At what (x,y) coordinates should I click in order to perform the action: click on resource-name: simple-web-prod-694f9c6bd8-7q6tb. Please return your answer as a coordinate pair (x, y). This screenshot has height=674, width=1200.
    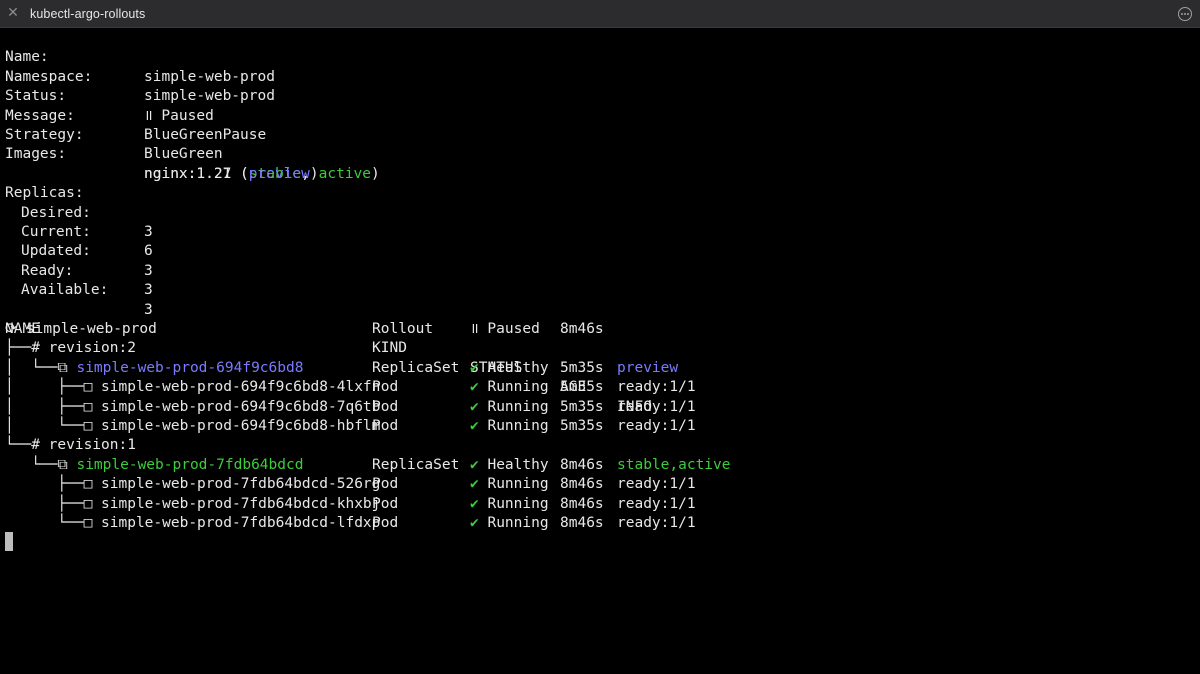
    Looking at the image, I should click on (241, 406).